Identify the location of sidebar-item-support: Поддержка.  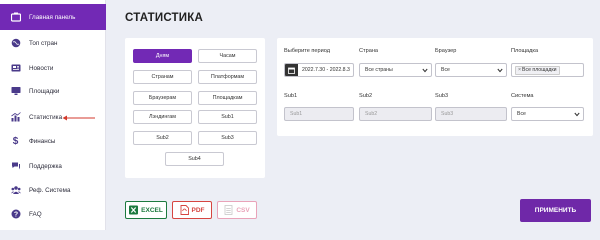
(53, 166).